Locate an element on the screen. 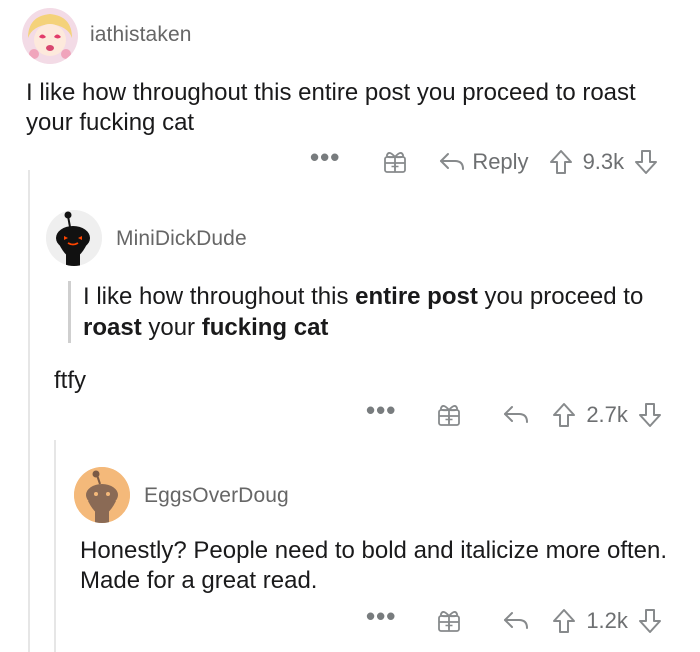  username: iathistaken is located at coordinates (141, 35).